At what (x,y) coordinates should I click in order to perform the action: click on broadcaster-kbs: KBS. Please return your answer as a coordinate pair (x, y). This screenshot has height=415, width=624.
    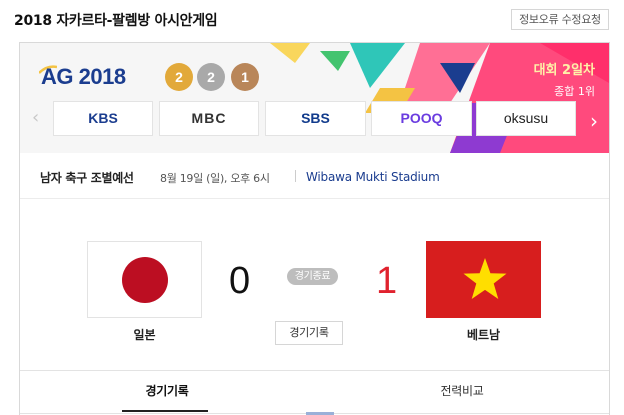
    Looking at the image, I should click on (103, 118).